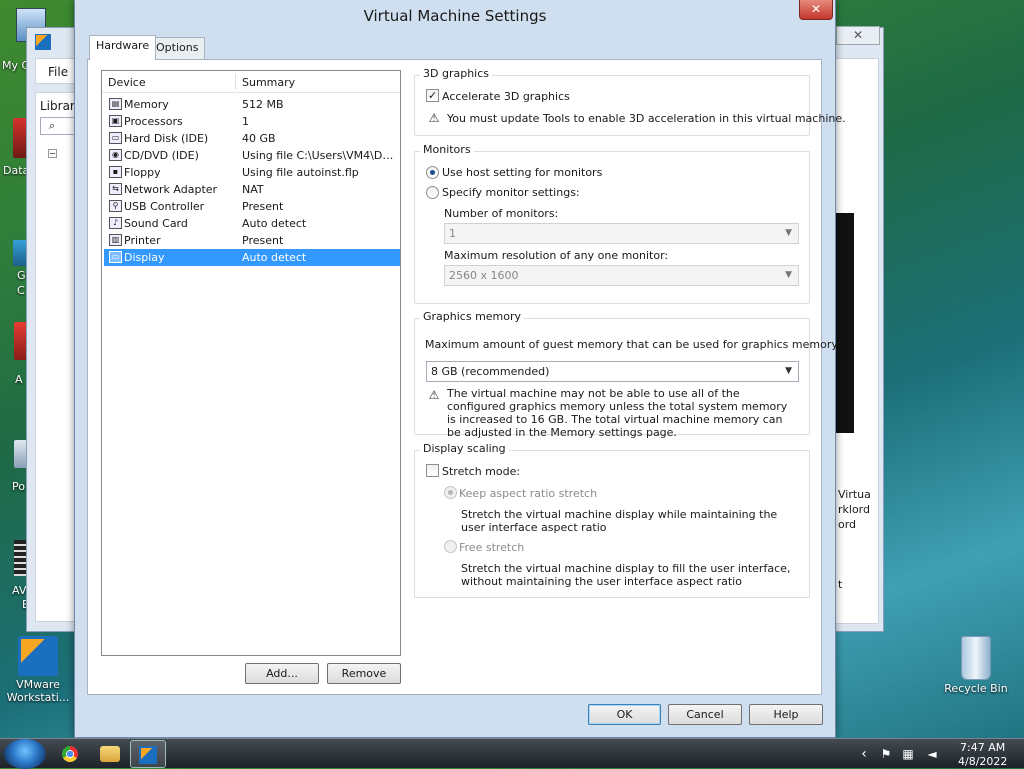 The image size is (1024, 769). I want to click on number-of-monitors-select: 1 ▼, so click(621, 233).